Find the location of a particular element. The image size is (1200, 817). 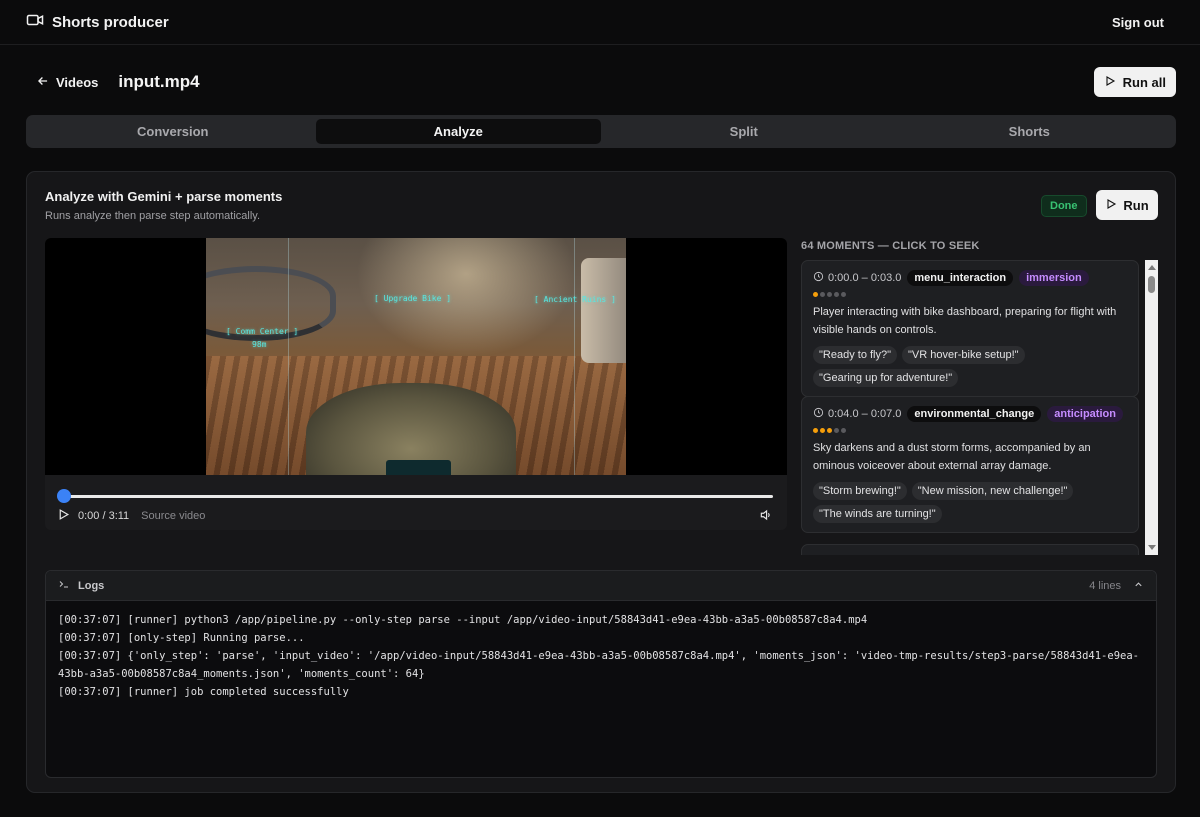

hud-ancient-ruins: [ Ancient Ruins ] is located at coordinates (575, 299).